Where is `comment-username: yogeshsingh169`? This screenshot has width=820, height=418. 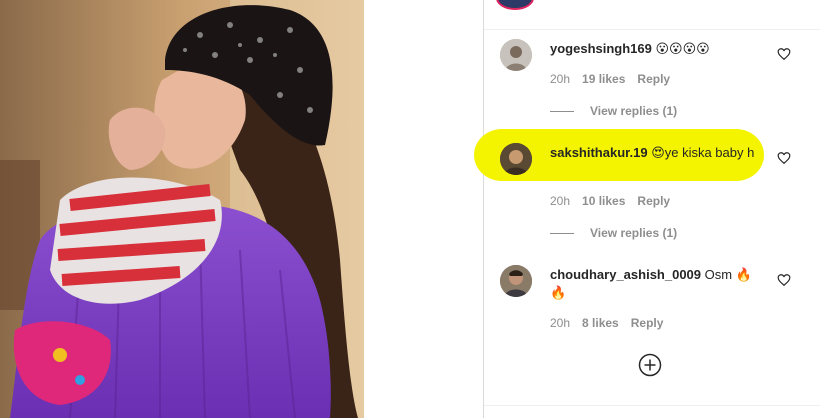 comment-username: yogeshsingh169 is located at coordinates (601, 48).